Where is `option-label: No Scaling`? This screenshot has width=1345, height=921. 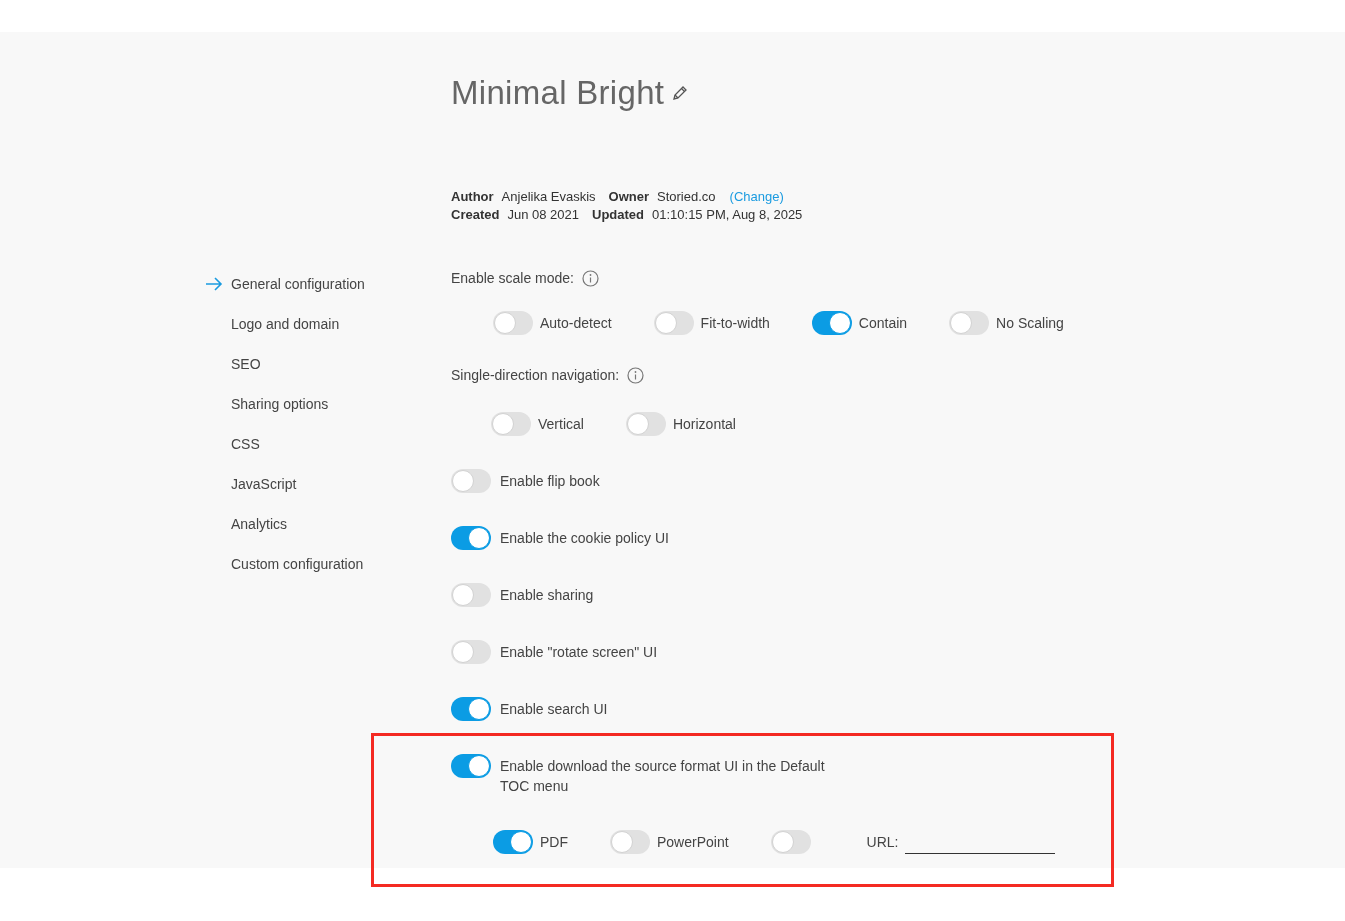
option-label: No Scaling is located at coordinates (1030, 323).